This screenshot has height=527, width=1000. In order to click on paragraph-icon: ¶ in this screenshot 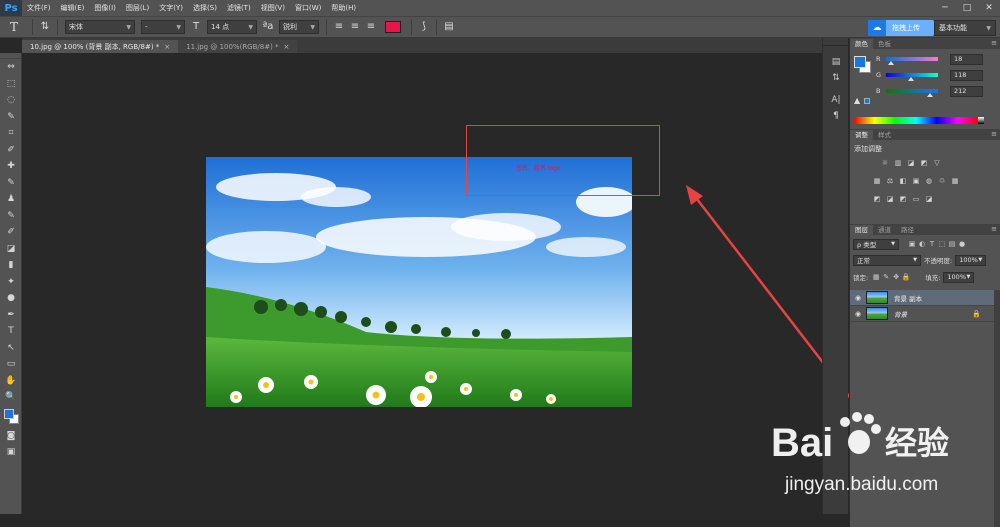, I will do `click(836, 116)`.